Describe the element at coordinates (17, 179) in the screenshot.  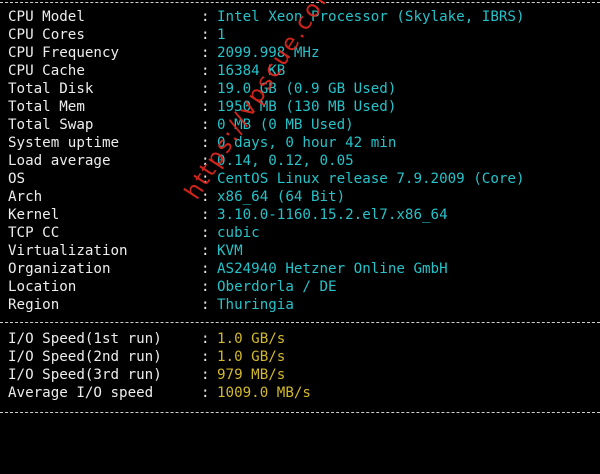
I see `label-os: OS` at that location.